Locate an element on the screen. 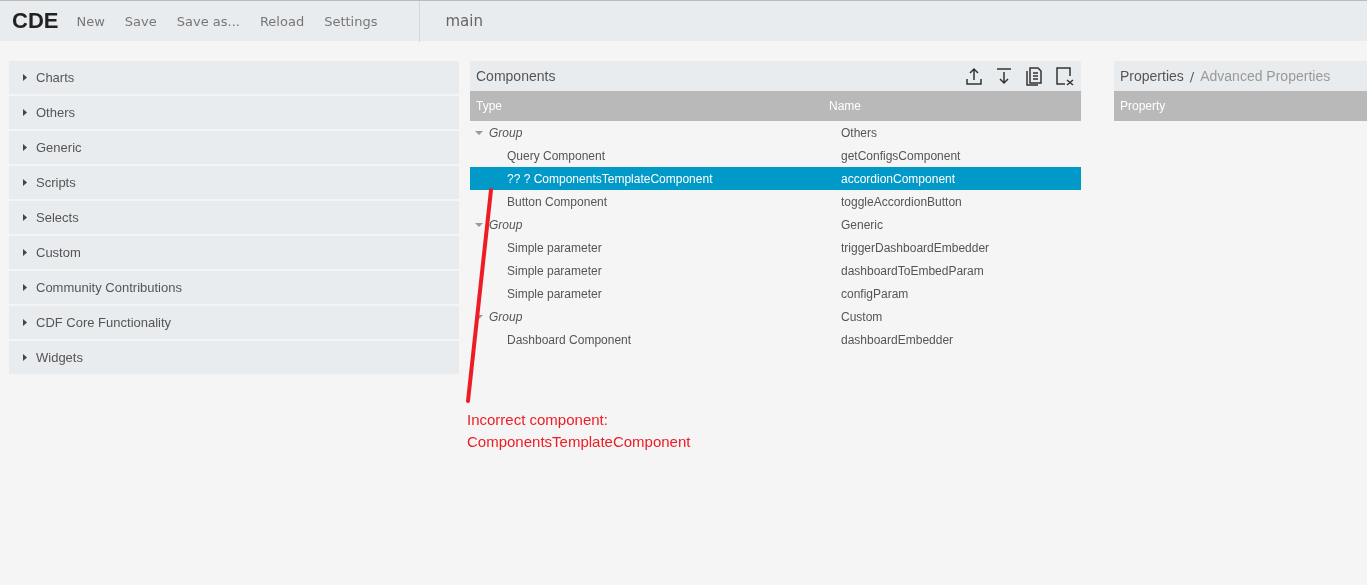 Image resolution: width=1367 pixels, height=585 pixels. column-header: Type is located at coordinates (489, 106).